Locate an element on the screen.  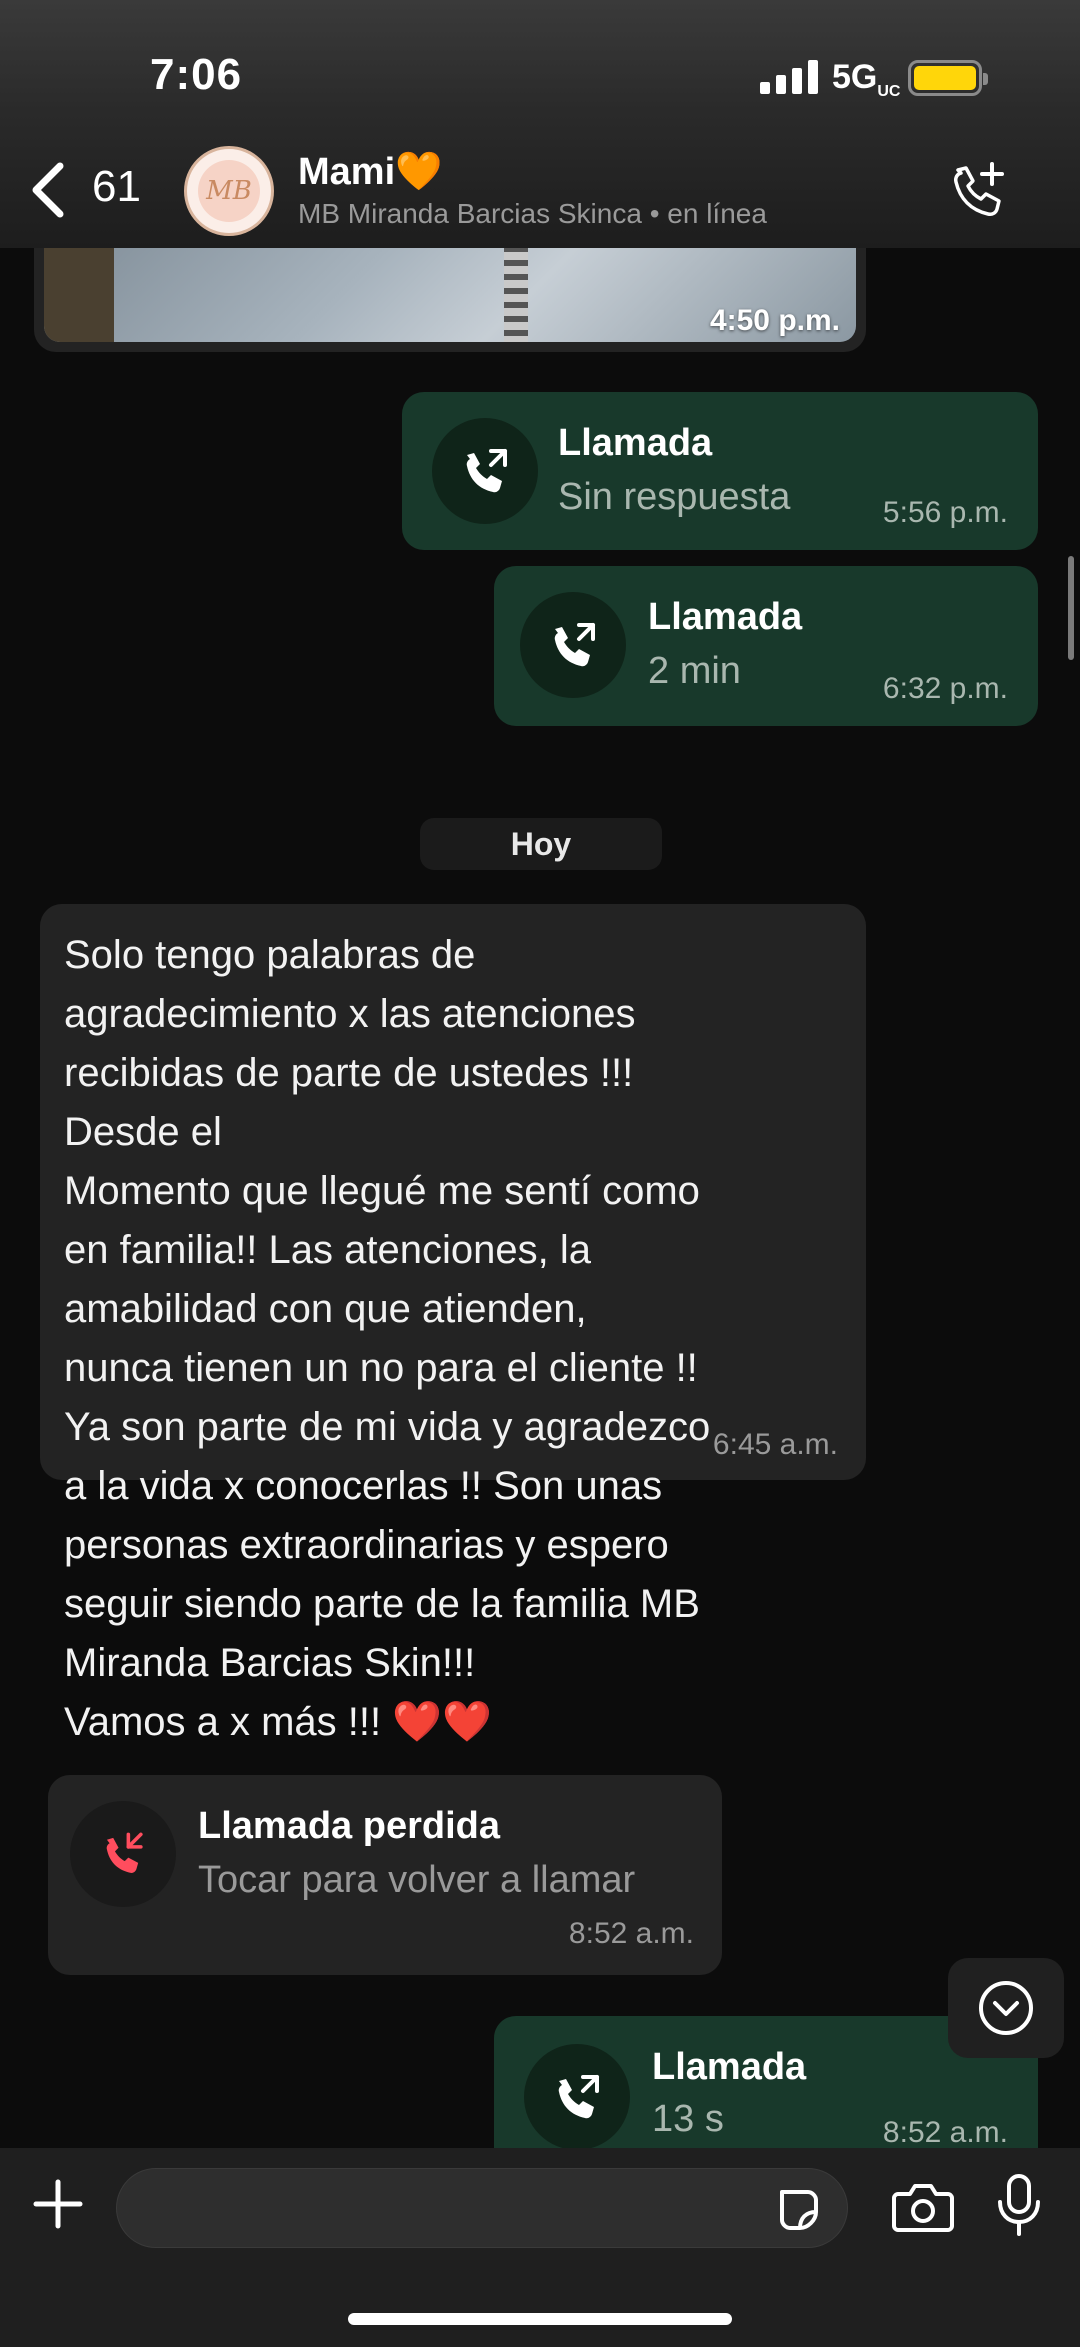
message-time: 5:56 p.m. is located at coordinates (945, 512).